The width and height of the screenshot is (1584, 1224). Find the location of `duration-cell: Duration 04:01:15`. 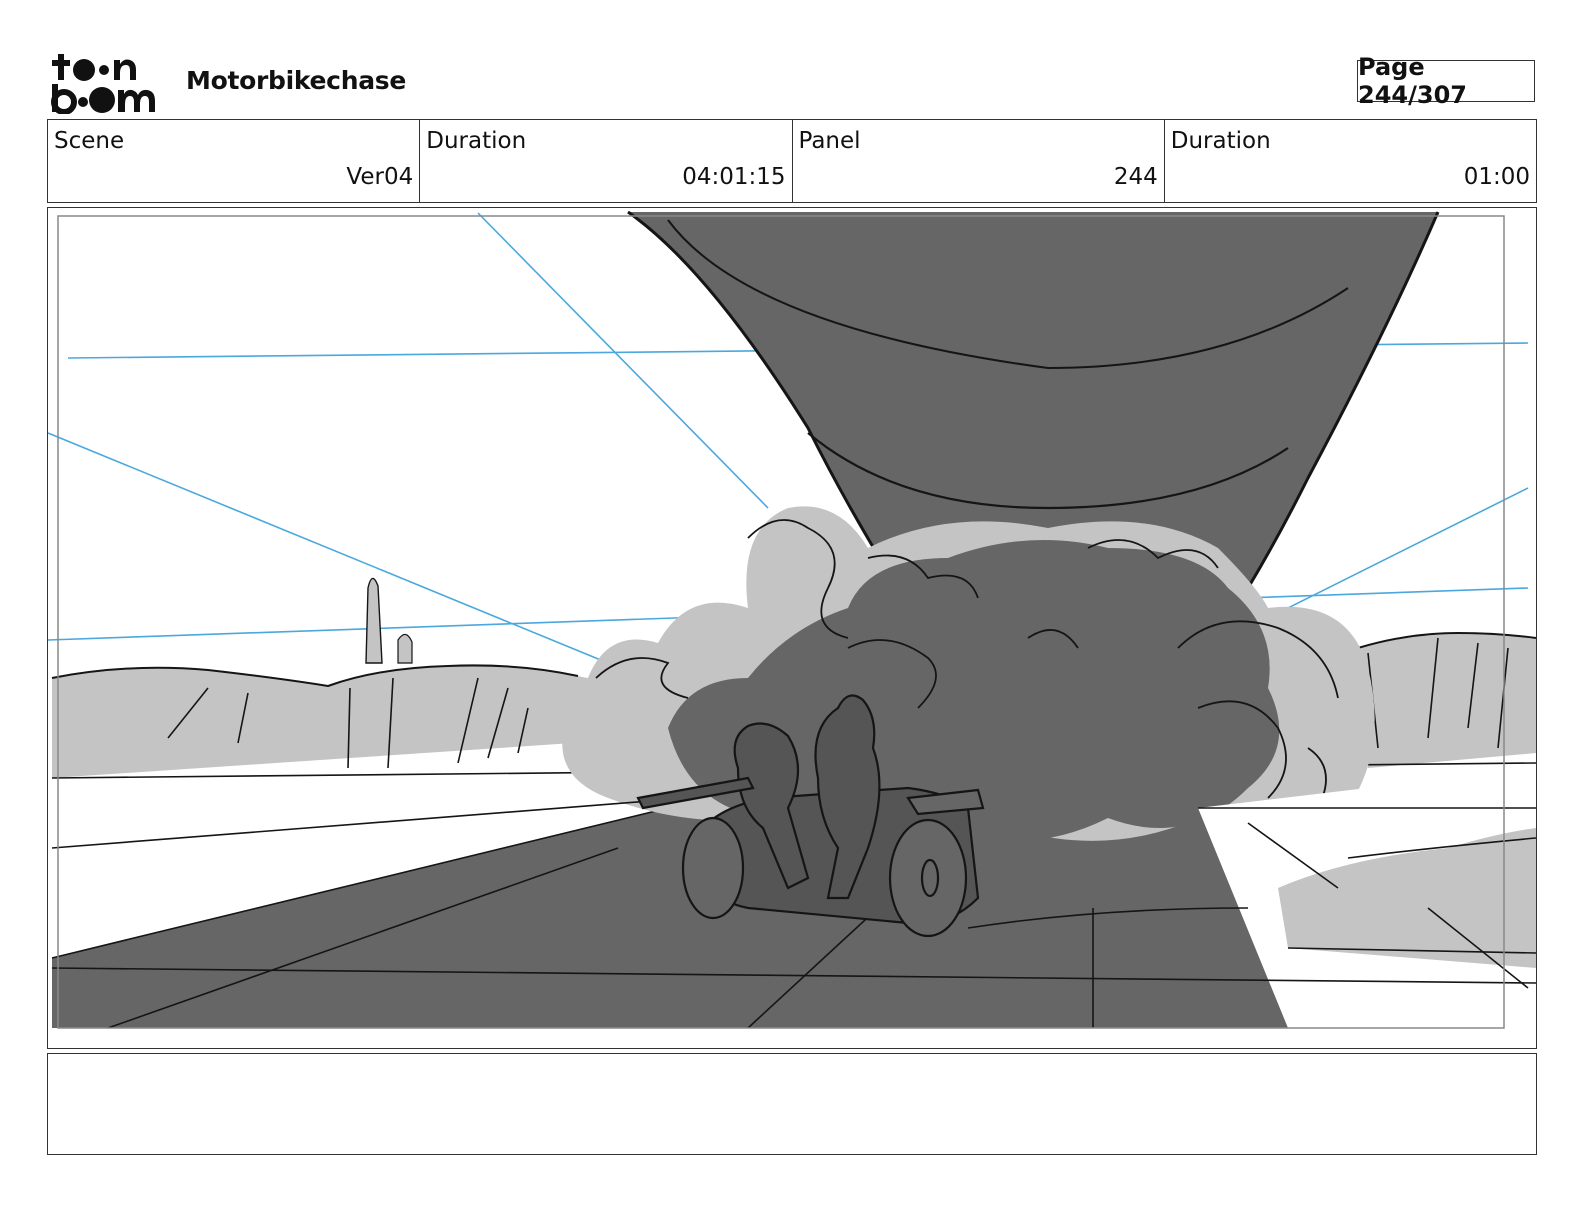

duration-cell: Duration 04:01:15 is located at coordinates (606, 161).